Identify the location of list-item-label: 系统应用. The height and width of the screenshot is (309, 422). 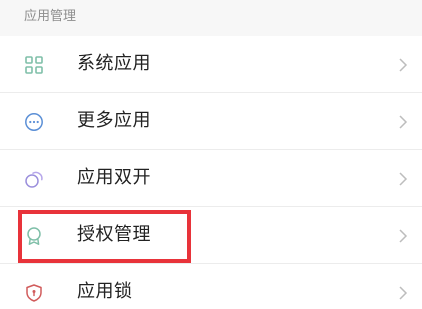
(114, 63).